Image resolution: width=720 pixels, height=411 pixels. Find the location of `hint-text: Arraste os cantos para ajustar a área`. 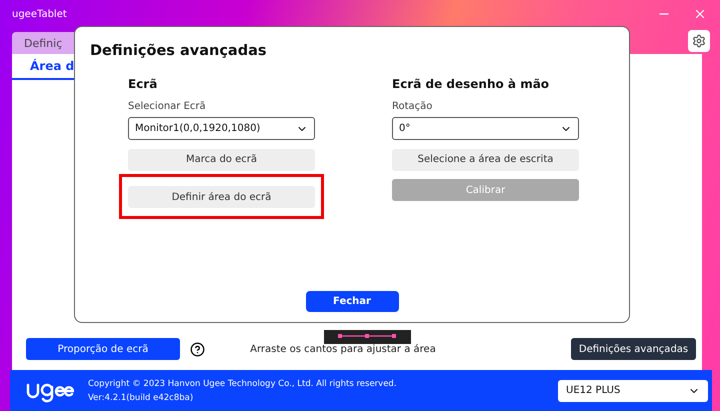

hint-text: Arraste os cantos para ajustar a área is located at coordinates (343, 349).